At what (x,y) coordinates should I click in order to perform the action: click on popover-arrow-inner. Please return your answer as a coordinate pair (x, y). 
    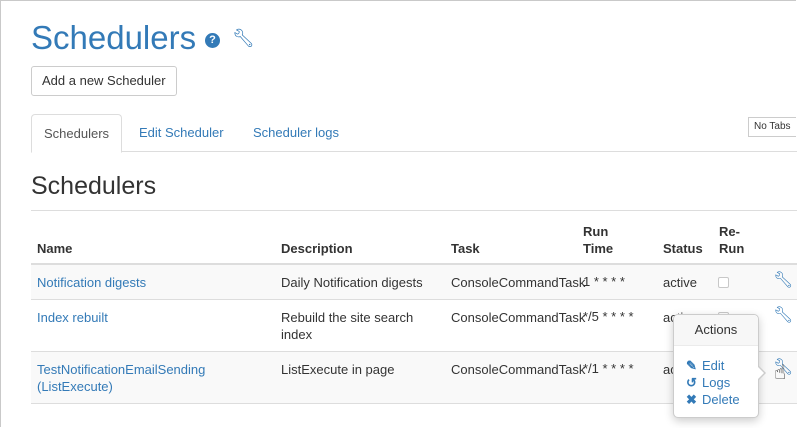
    Looking at the image, I should click on (760, 373).